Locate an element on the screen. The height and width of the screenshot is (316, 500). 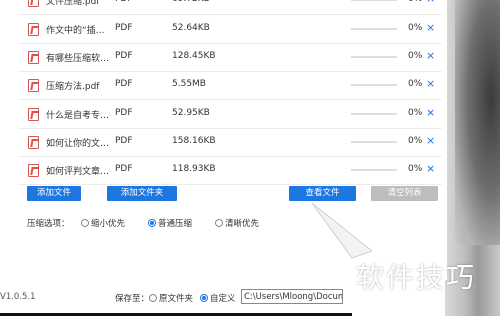
file-row: 有哪些压缩软… PDF 128.45KB 0% × is located at coordinates (230, 57).